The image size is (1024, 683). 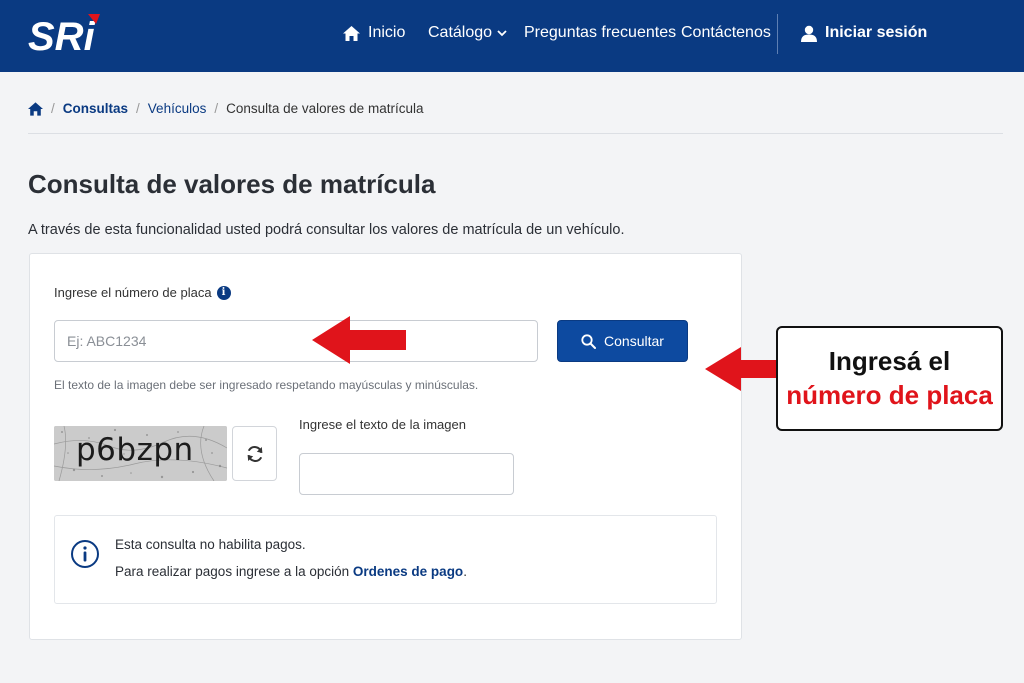 What do you see at coordinates (177, 108) in the screenshot?
I see `breadcrumb-vehiculos: Vehículos` at bounding box center [177, 108].